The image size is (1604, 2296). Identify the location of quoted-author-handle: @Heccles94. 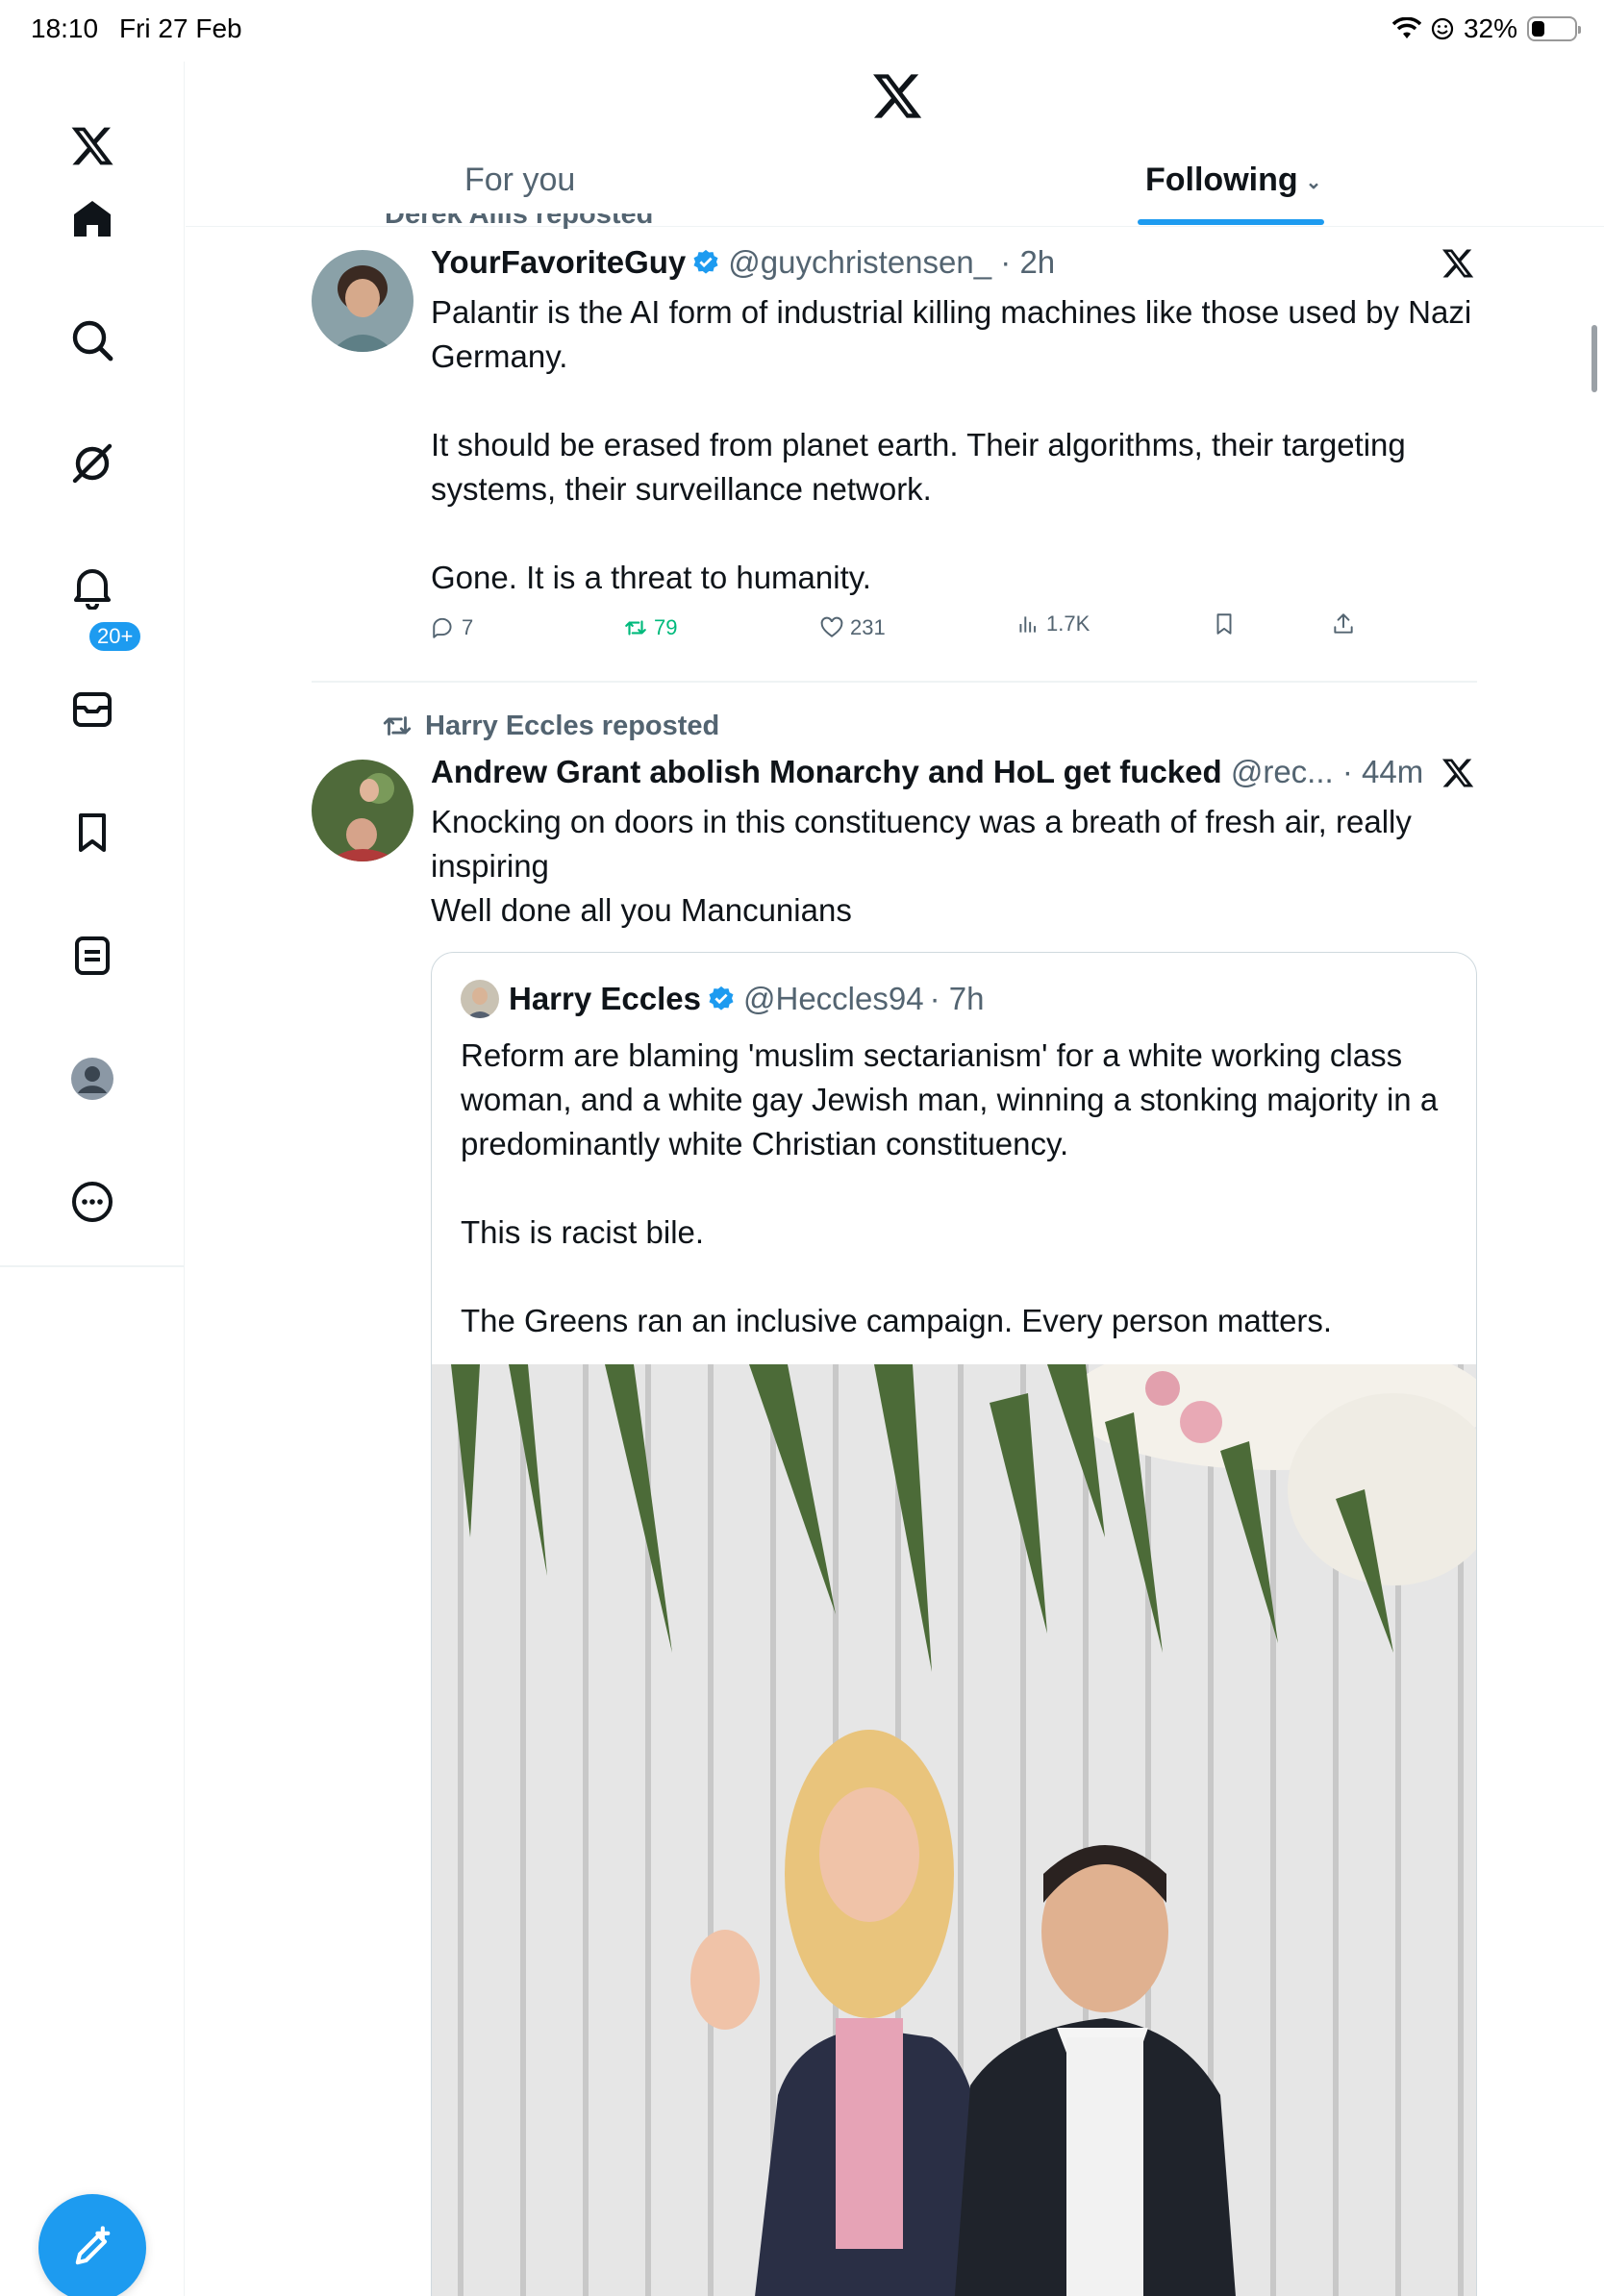
(833, 999).